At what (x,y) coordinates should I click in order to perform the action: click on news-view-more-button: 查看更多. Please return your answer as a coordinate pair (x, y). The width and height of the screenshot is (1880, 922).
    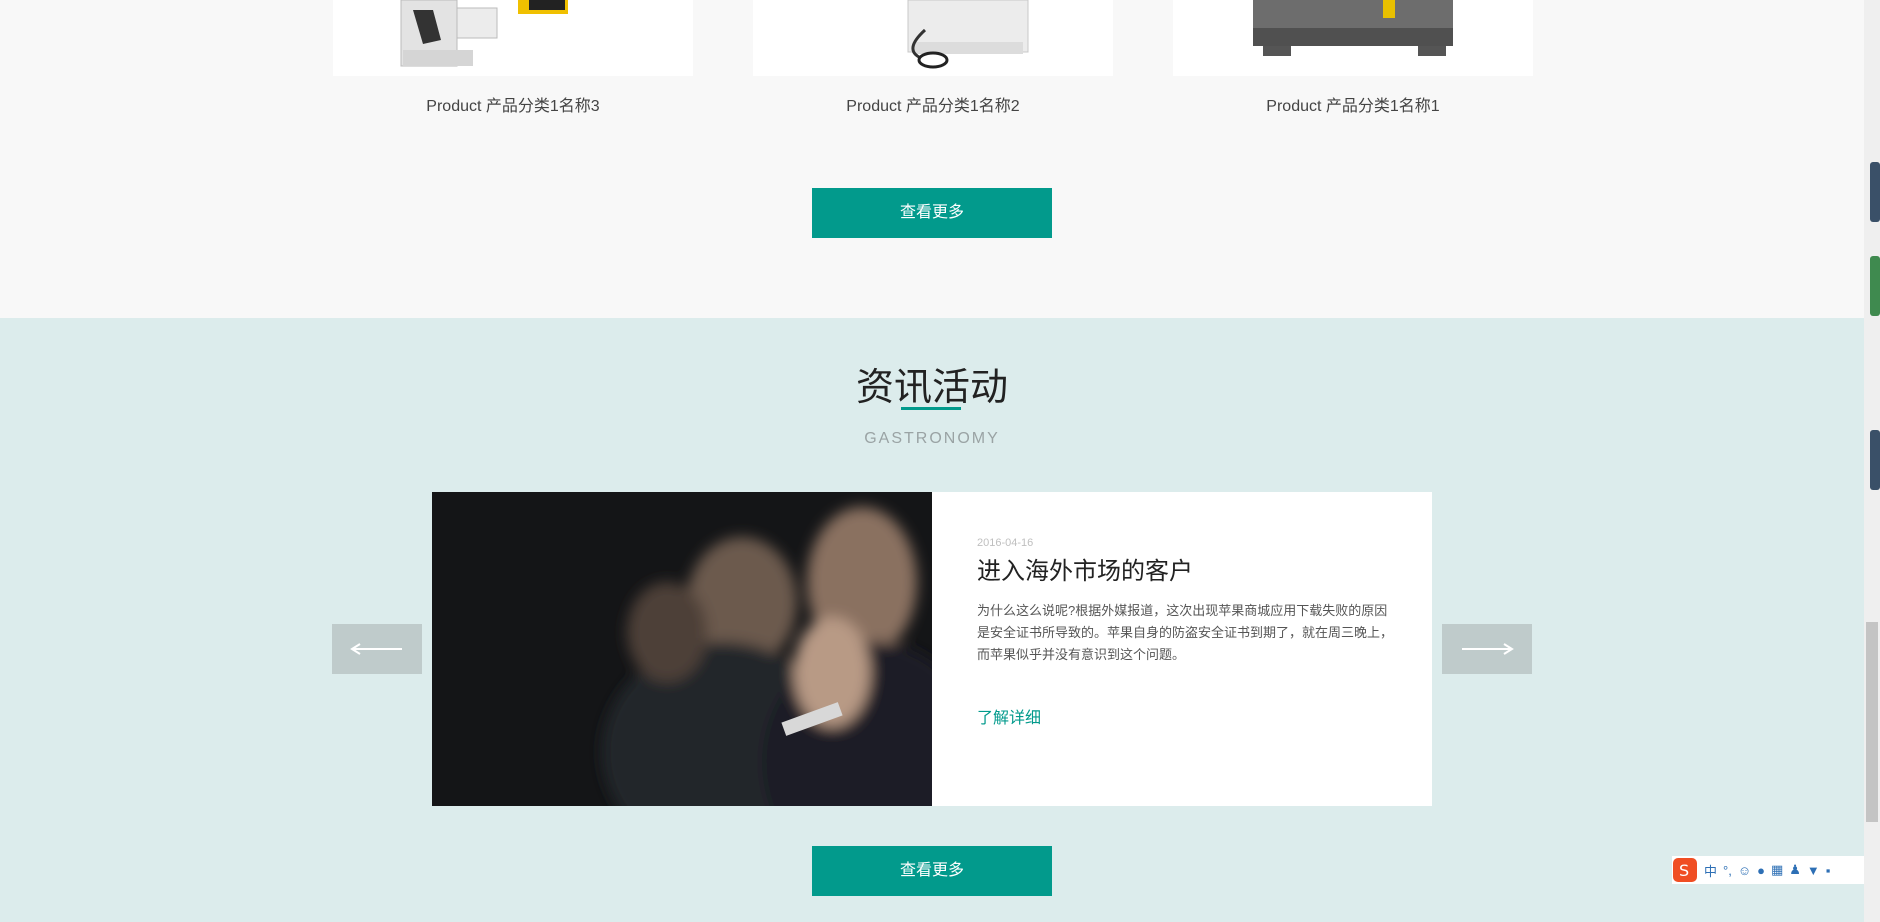
    Looking at the image, I should click on (932, 871).